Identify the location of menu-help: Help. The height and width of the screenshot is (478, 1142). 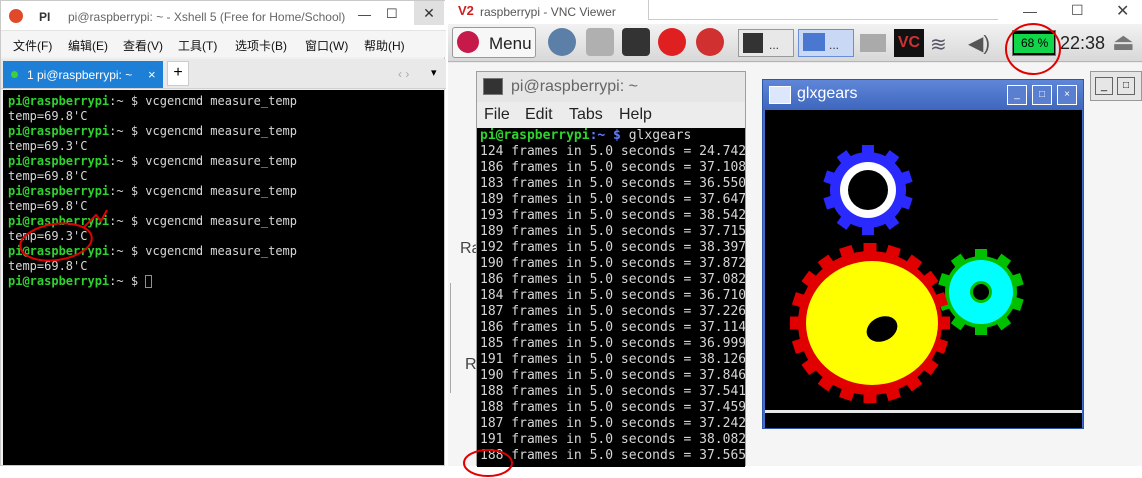
(635, 115).